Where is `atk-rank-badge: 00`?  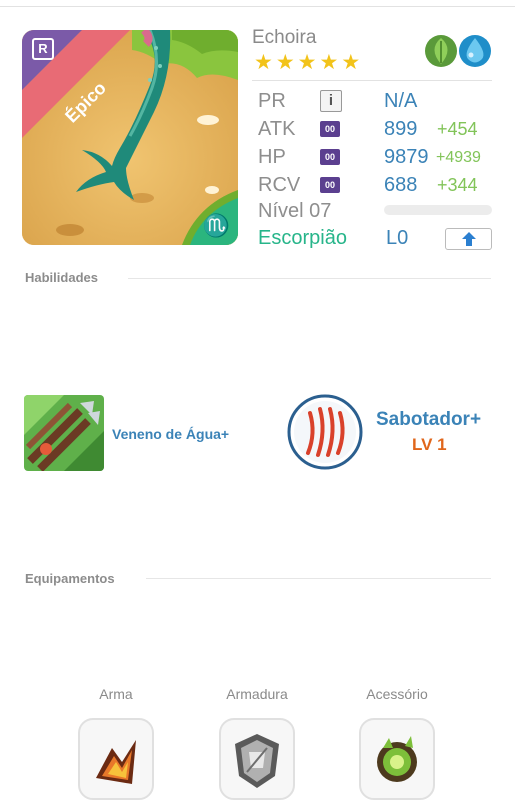
atk-rank-badge: 00 is located at coordinates (330, 129).